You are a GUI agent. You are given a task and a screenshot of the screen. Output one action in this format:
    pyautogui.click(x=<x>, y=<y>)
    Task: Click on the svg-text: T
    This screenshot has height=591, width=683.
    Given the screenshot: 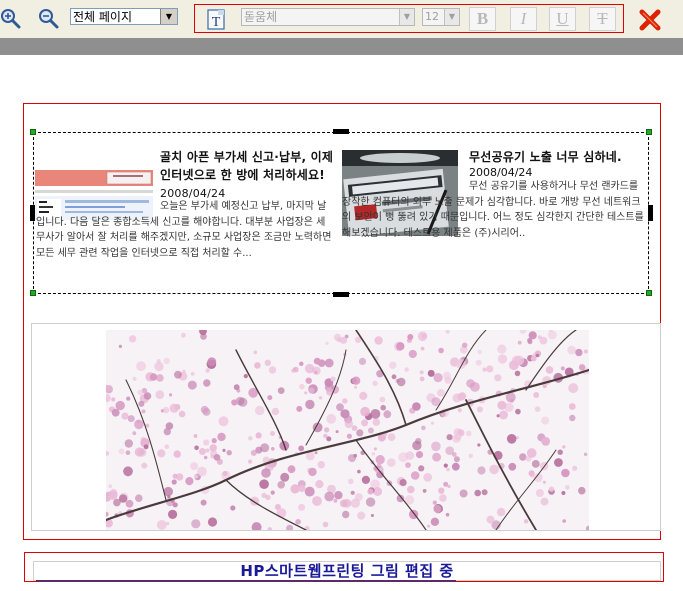 What is the action you would take?
    pyautogui.click(x=216, y=22)
    